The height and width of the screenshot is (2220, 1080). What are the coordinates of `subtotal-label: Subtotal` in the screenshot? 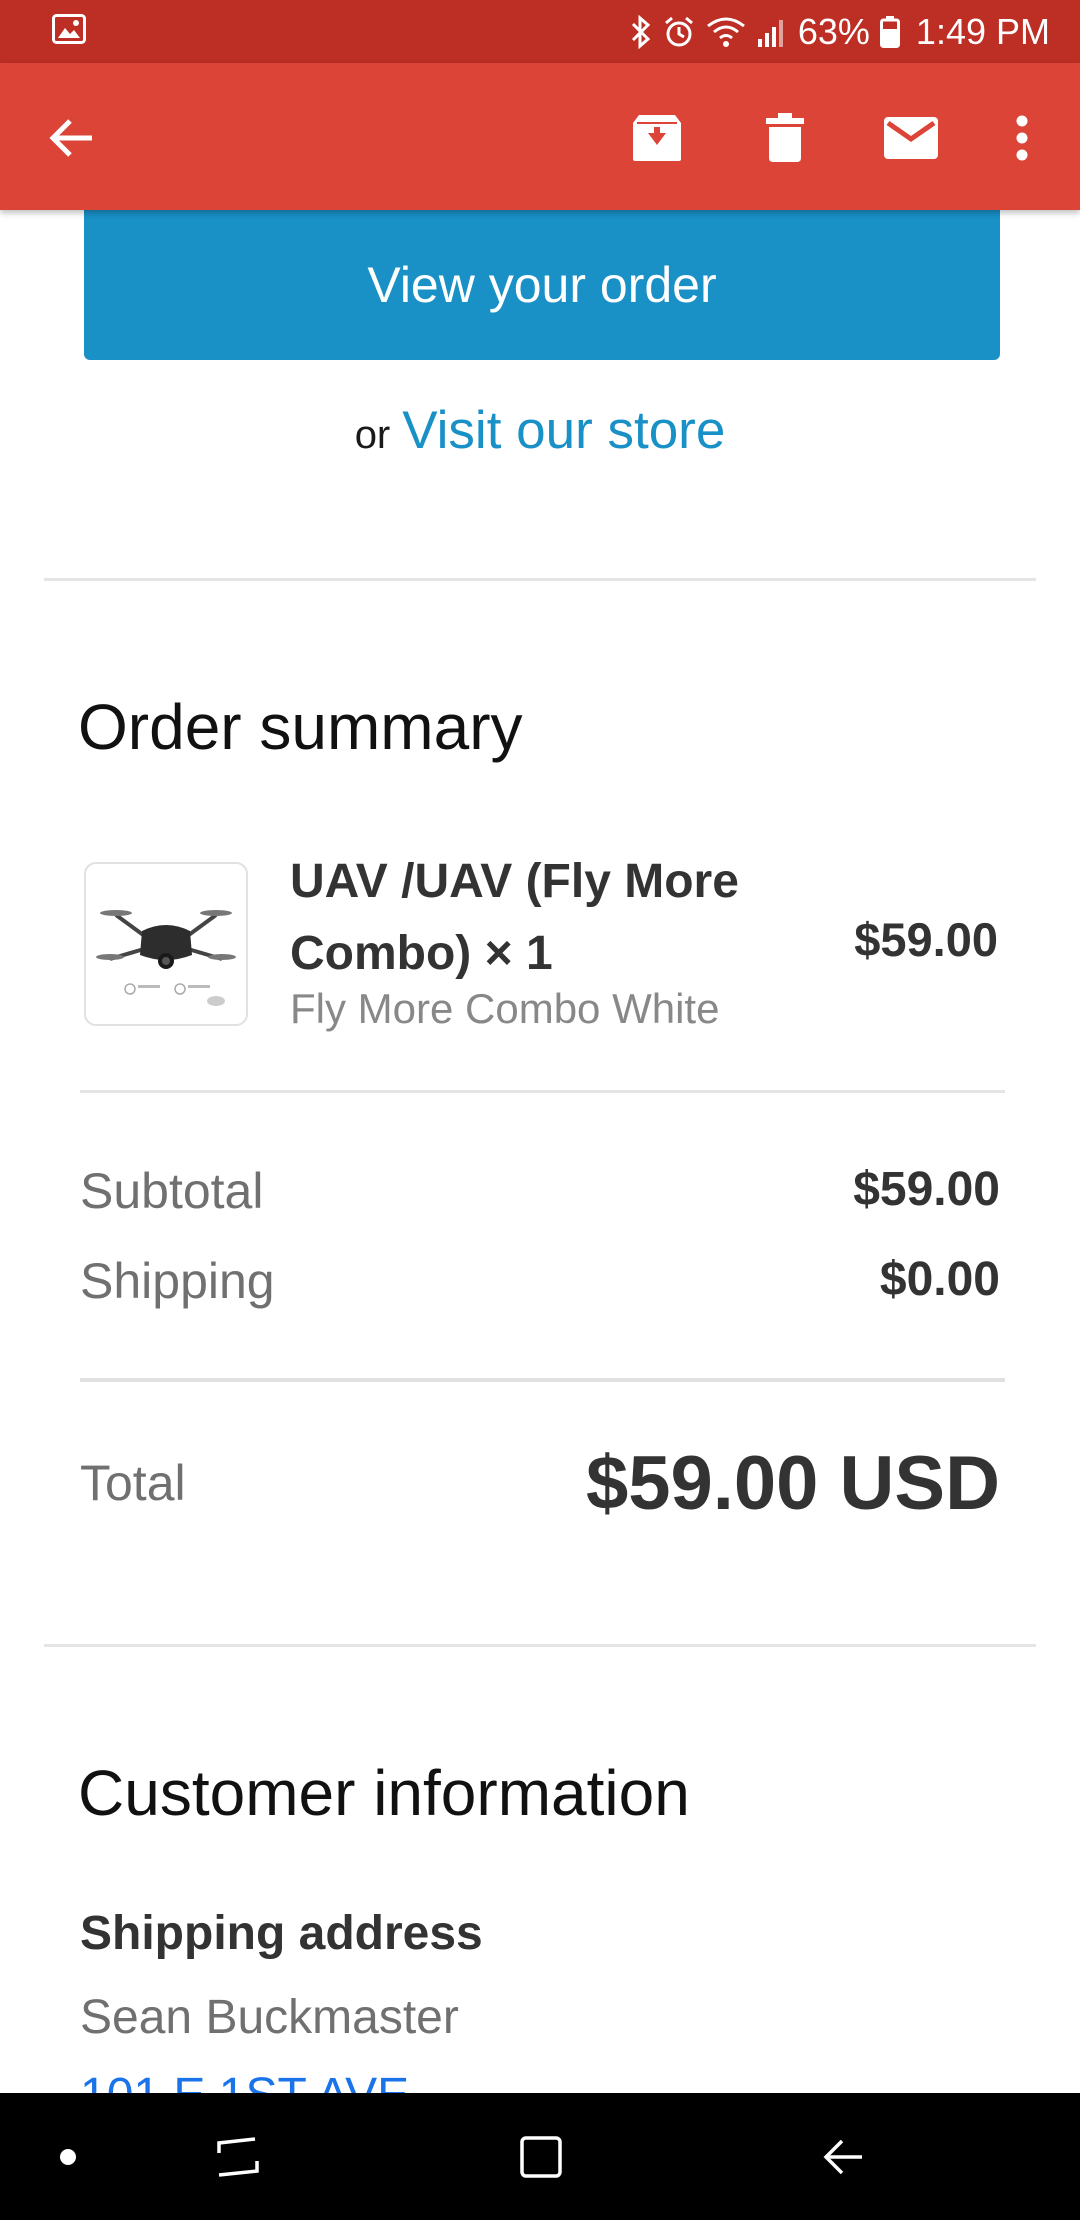 It's located at (172, 1191).